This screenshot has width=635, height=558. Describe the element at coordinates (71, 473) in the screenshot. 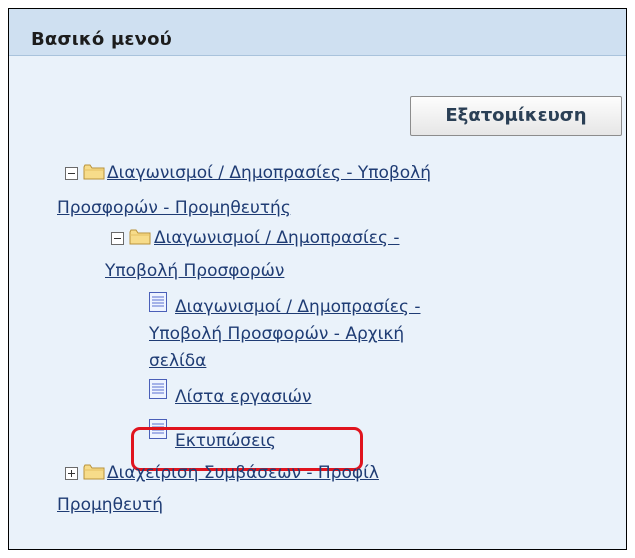

I see `expand-toggle-icon` at that location.